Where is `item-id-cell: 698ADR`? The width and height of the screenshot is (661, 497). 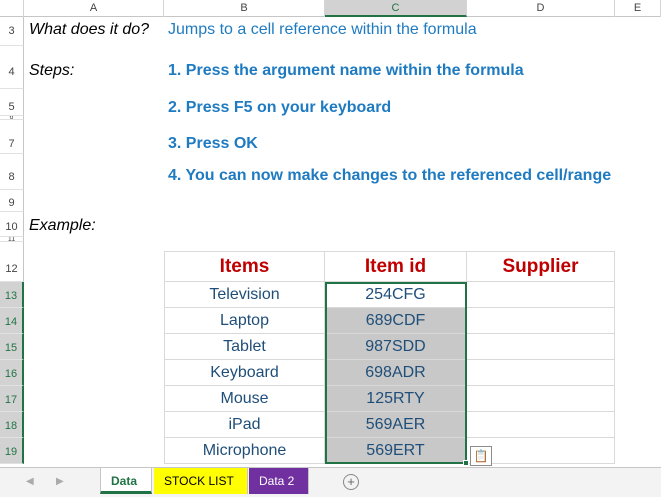
item-id-cell: 698ADR is located at coordinates (396, 373).